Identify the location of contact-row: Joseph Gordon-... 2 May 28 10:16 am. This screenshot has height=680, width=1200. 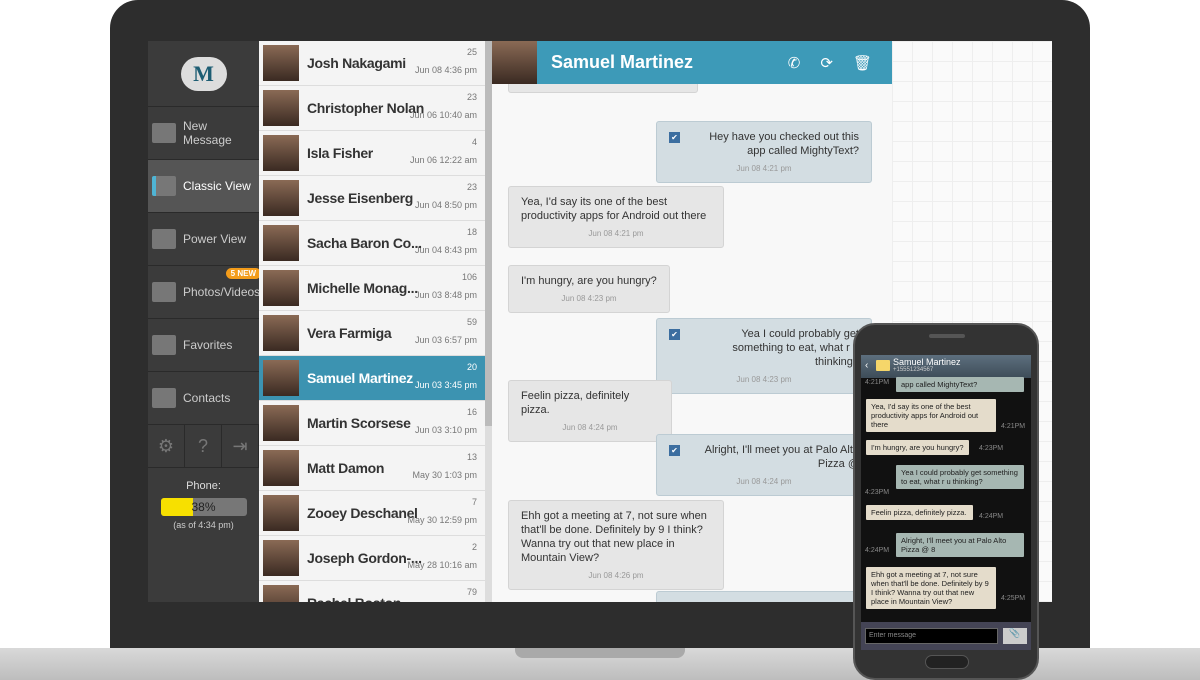
(372, 558).